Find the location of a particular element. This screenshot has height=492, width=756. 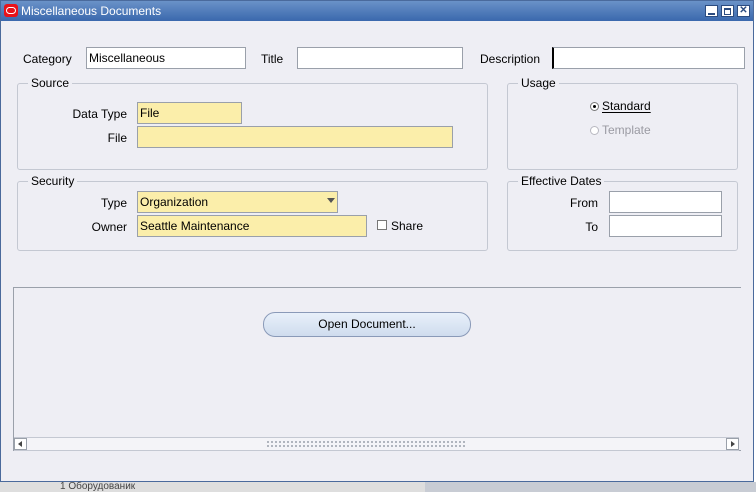

scroll-right-icon is located at coordinates (732, 444).